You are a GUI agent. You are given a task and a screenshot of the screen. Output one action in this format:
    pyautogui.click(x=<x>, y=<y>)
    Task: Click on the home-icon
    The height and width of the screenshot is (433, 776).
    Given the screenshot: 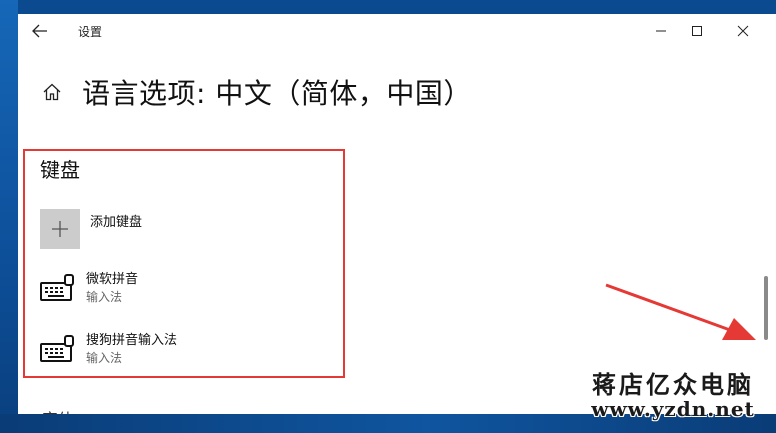 What is the action you would take?
    pyautogui.click(x=52, y=92)
    